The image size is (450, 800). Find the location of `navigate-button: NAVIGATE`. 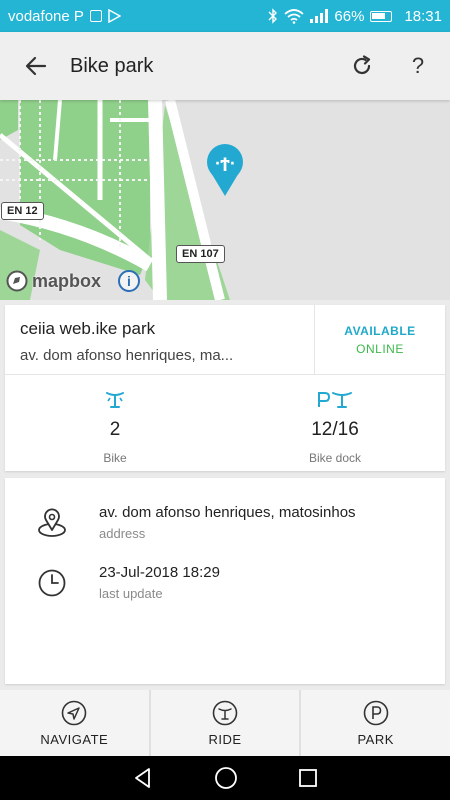

navigate-button: NAVIGATE is located at coordinates (75, 723).